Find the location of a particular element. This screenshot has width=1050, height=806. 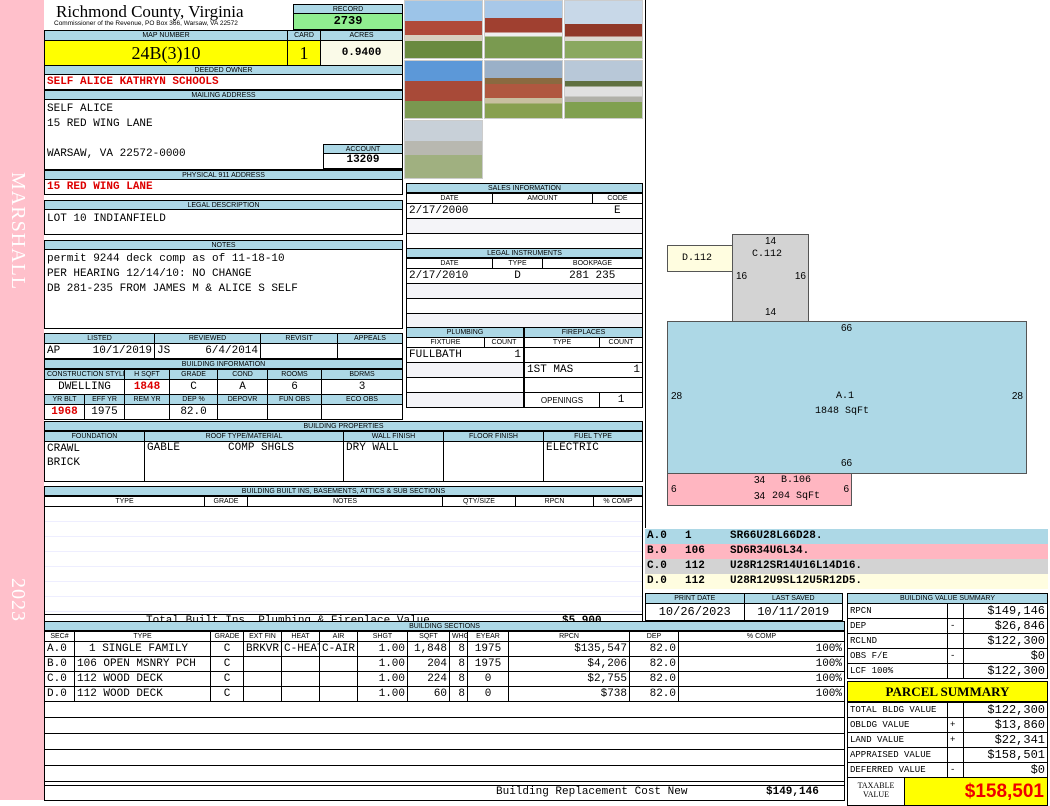

summary-label: RPCN is located at coordinates (897, 611).